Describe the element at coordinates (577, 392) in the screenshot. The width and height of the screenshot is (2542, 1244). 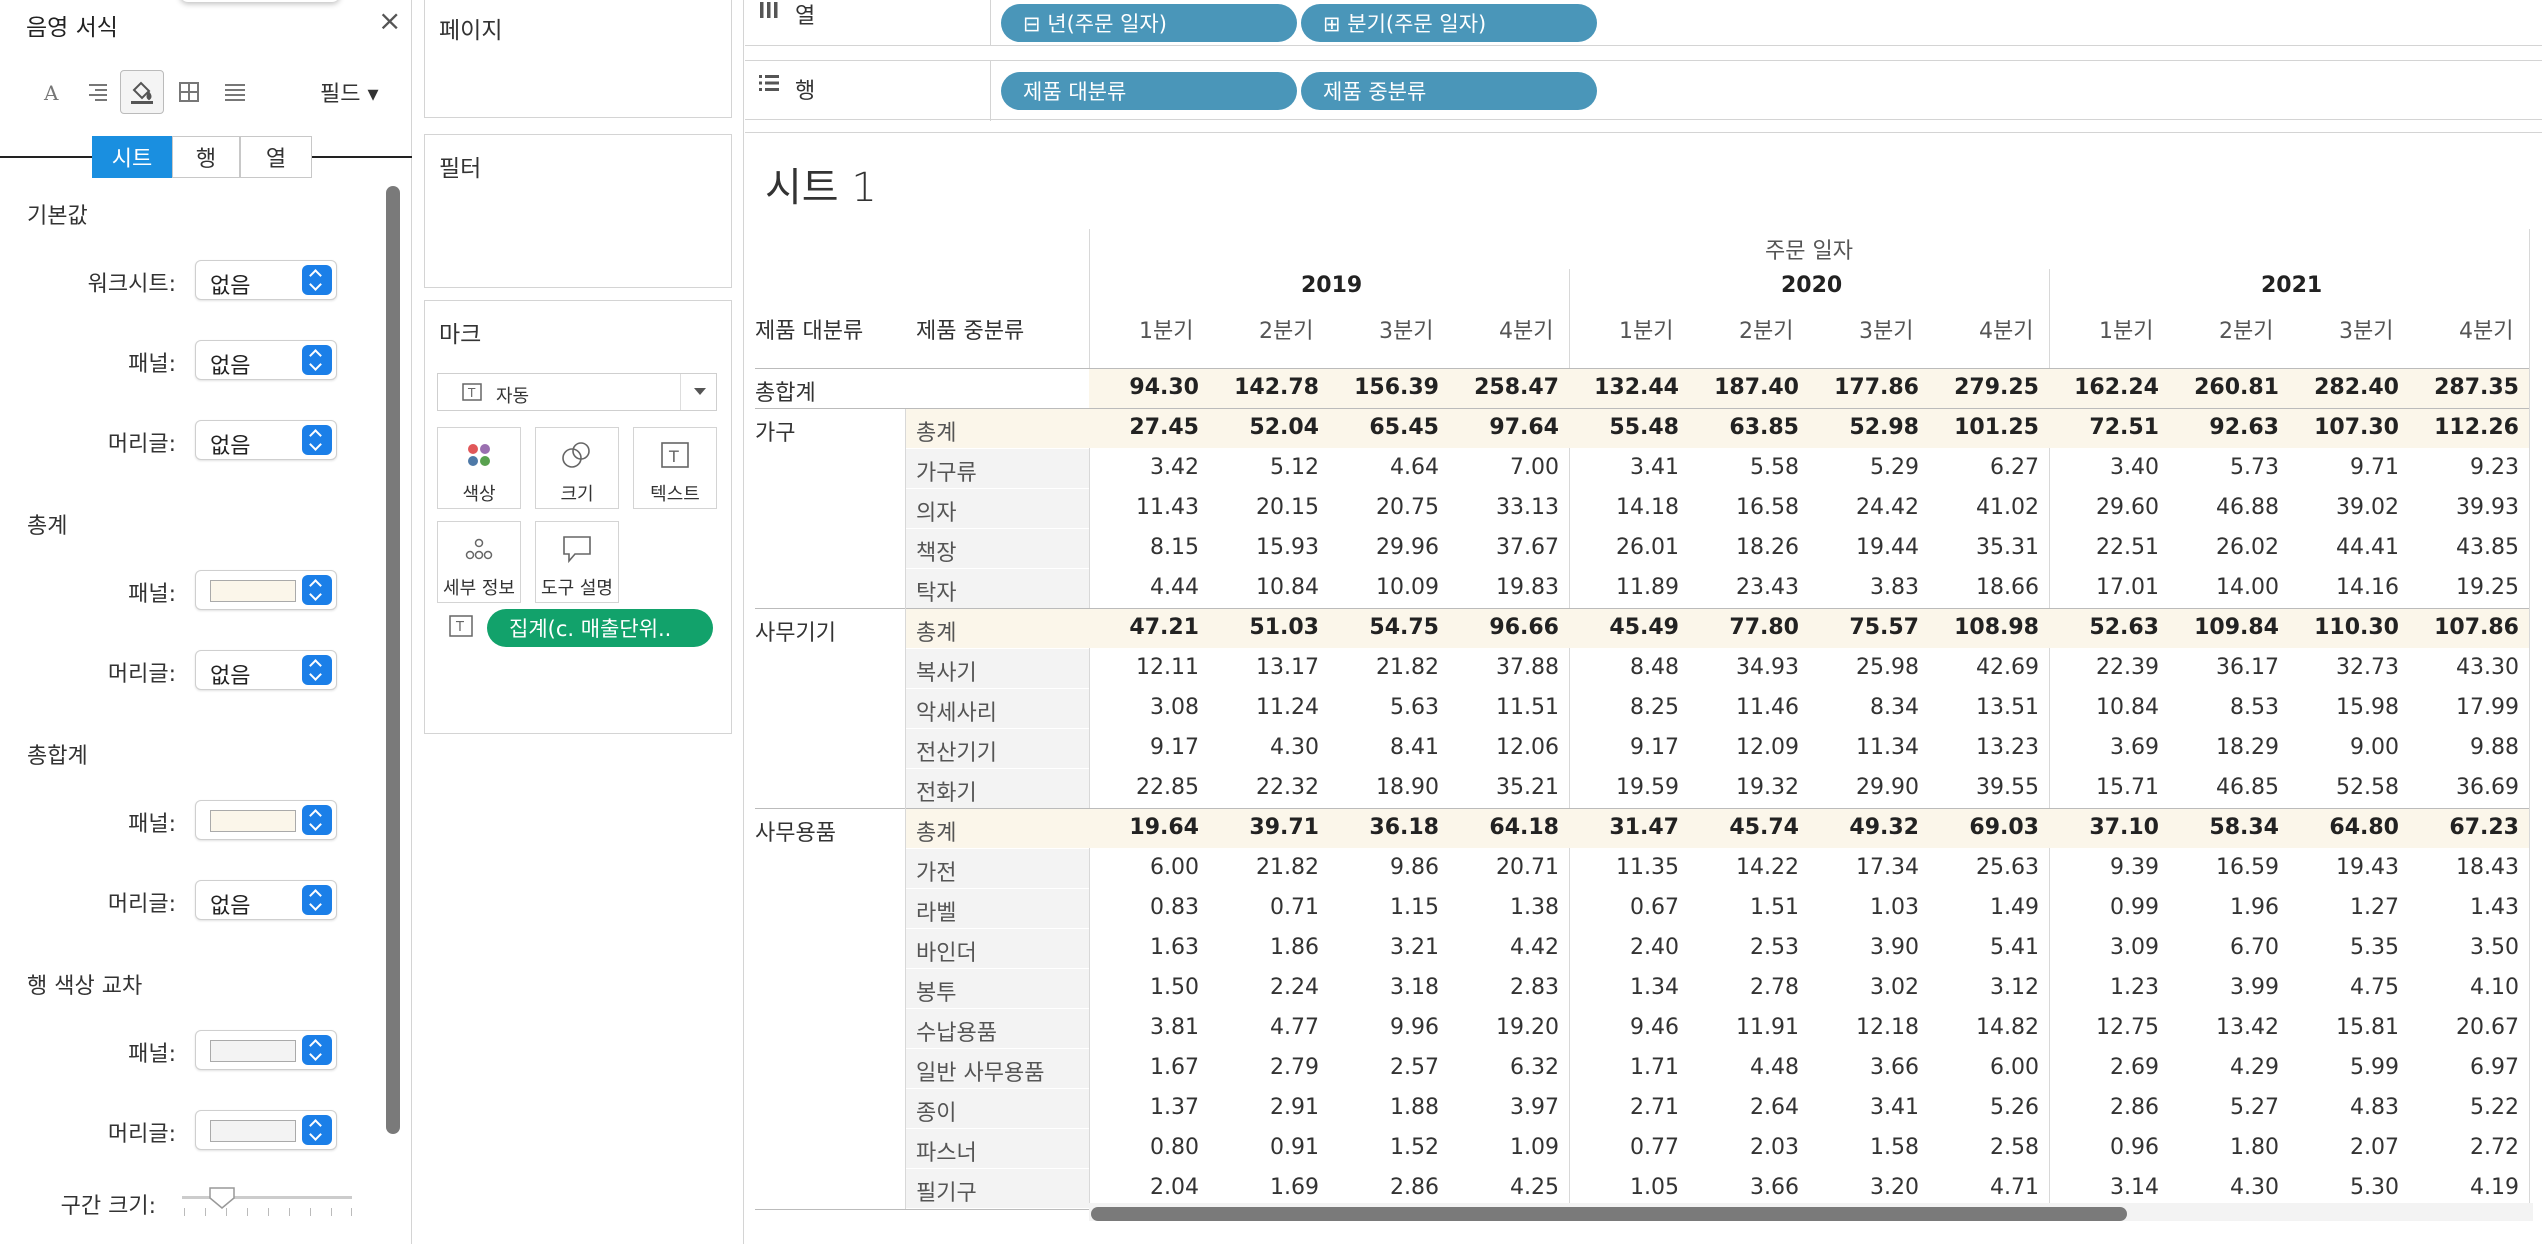
I see `mark-type-dropdown: T 자동` at that location.